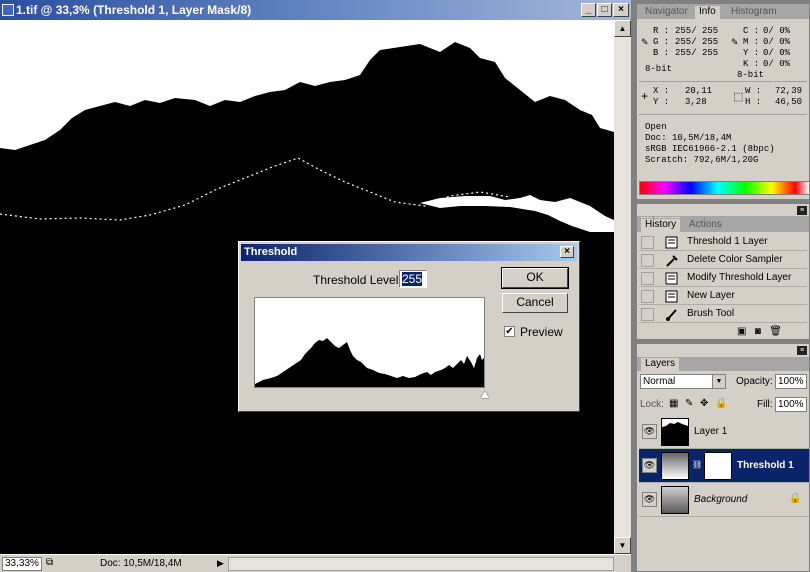 The width and height of the screenshot is (810, 572). I want to click on doc-size-status: Doc: 10,5M/18,4M, so click(141, 563).